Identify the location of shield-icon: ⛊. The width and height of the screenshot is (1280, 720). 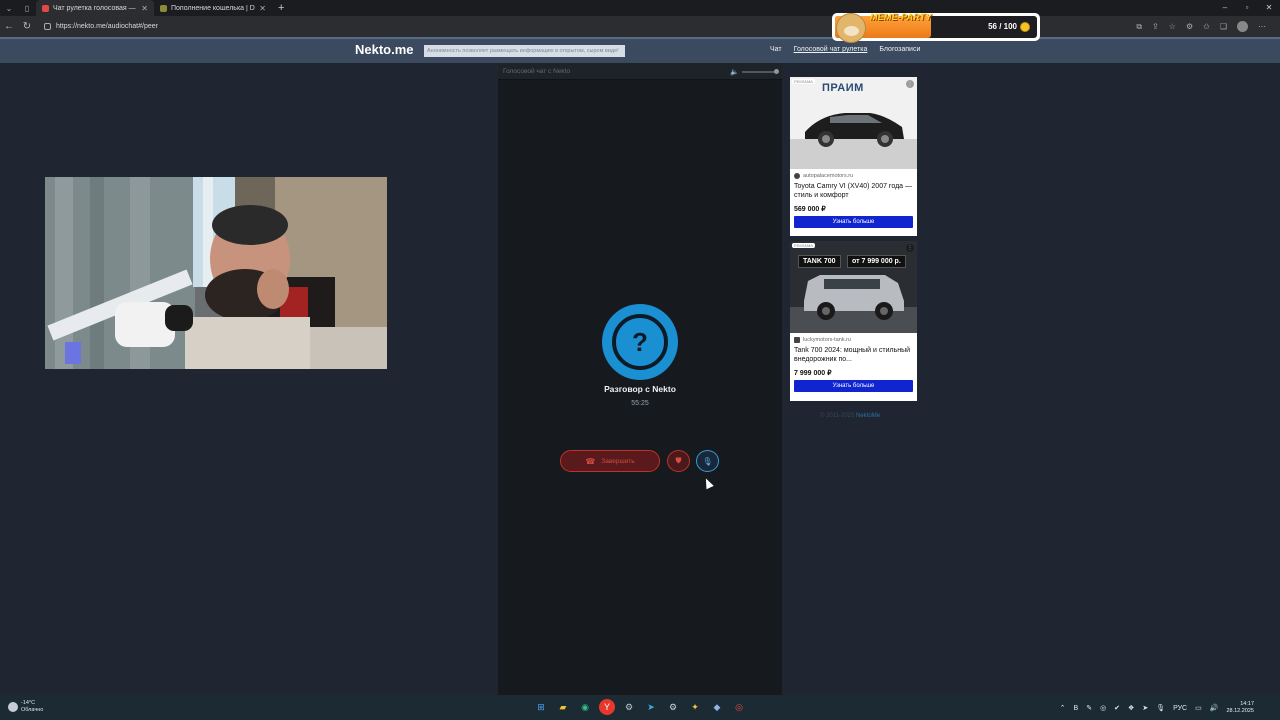
(678, 460).